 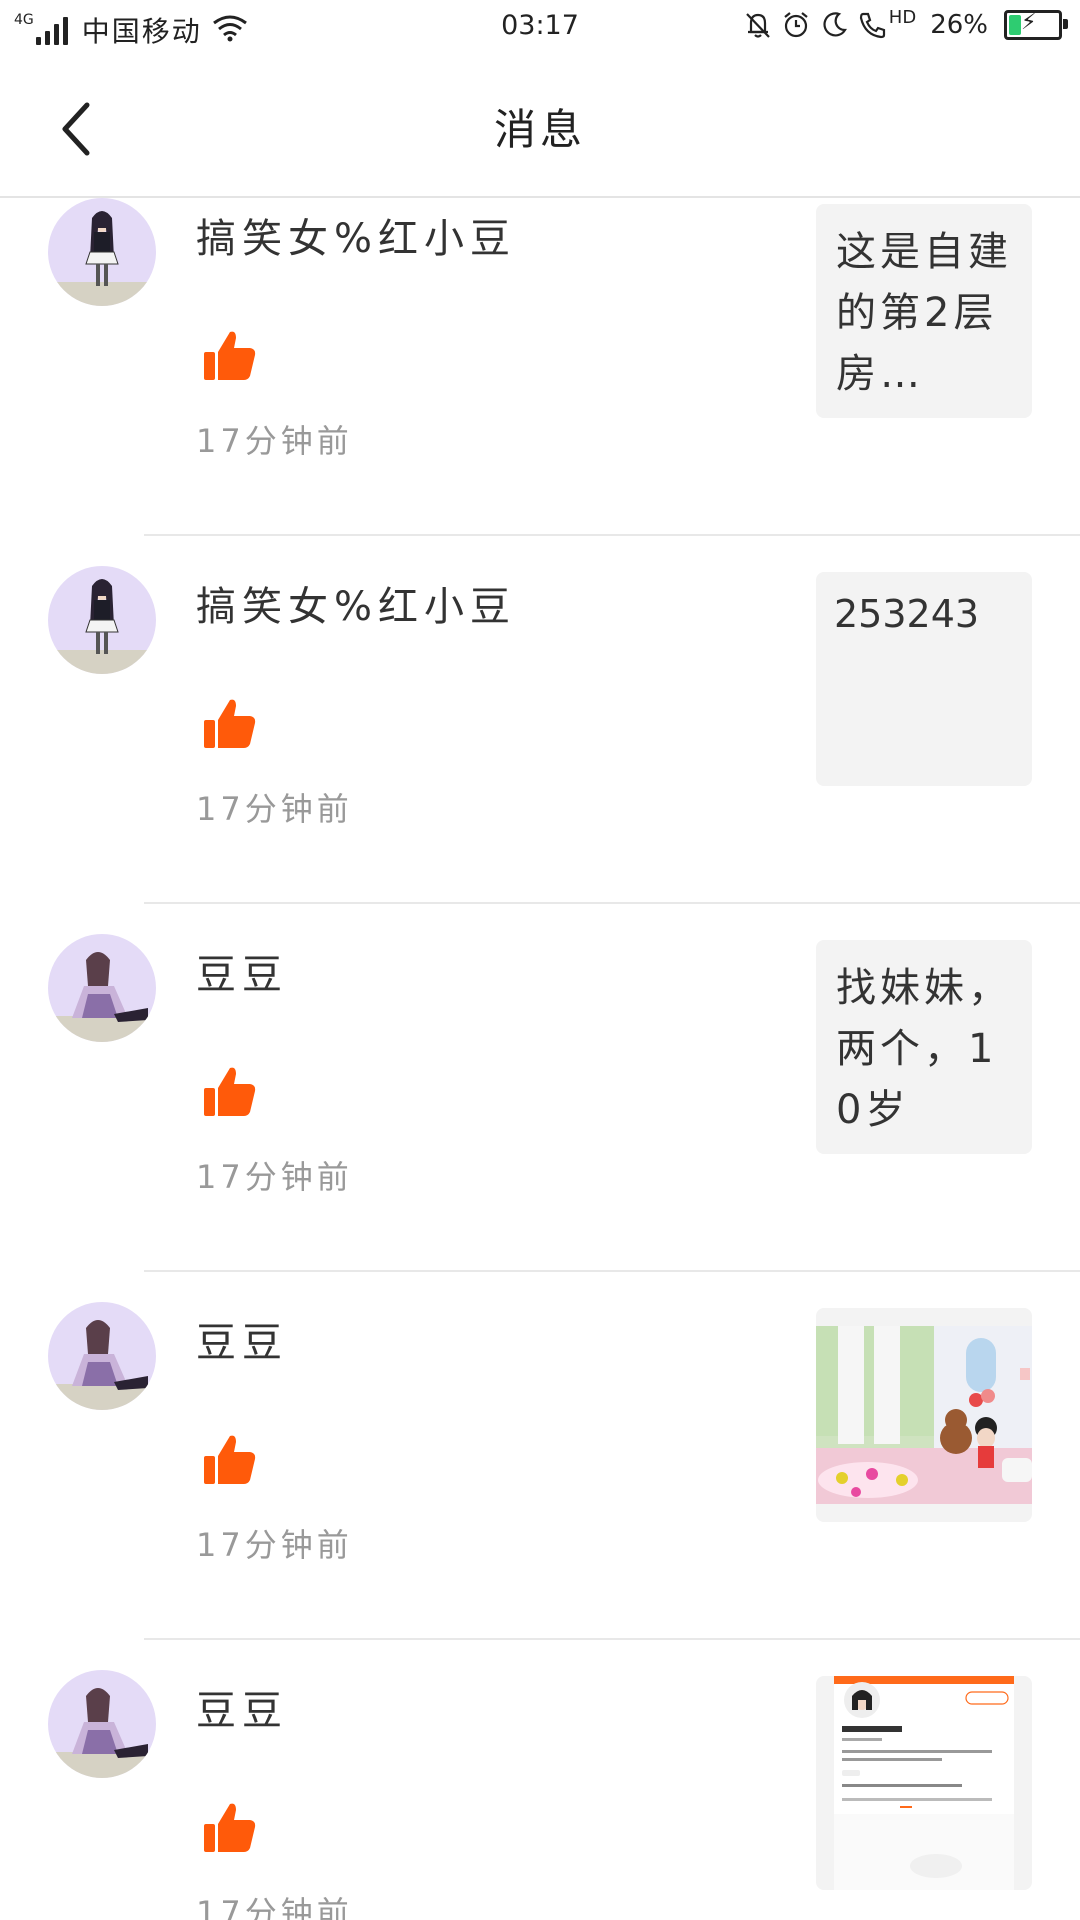 I want to click on preview-text: 253243, so click(x=907, y=614).